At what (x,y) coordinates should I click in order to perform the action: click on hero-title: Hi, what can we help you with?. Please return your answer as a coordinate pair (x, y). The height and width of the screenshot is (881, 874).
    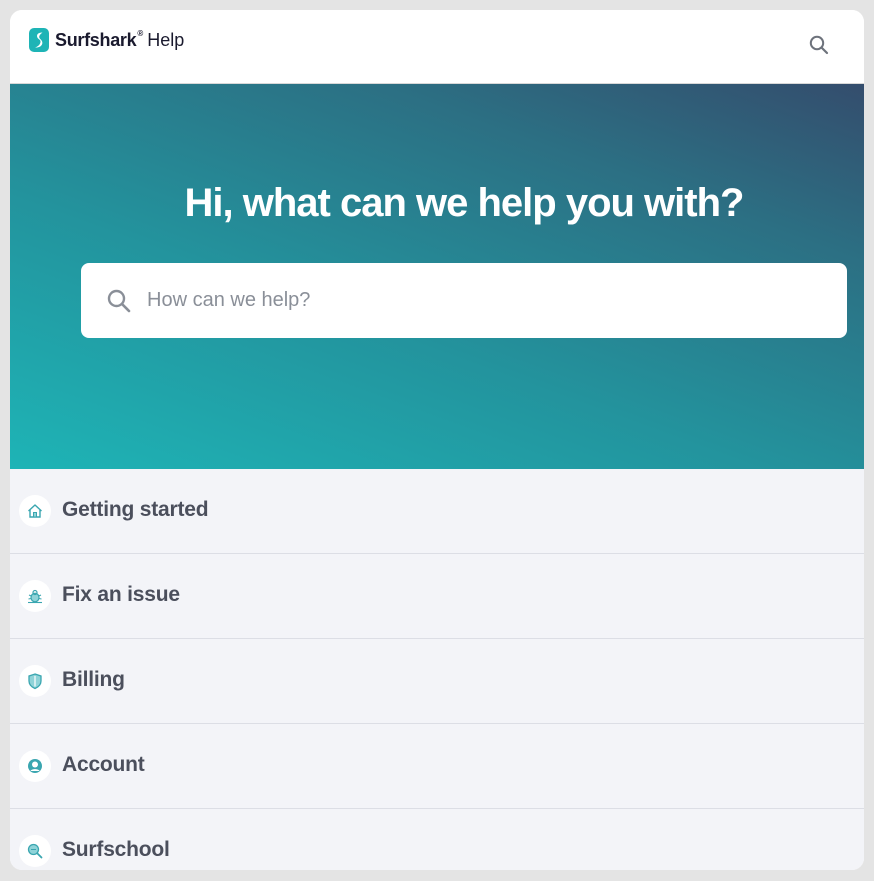
    Looking at the image, I should click on (464, 203).